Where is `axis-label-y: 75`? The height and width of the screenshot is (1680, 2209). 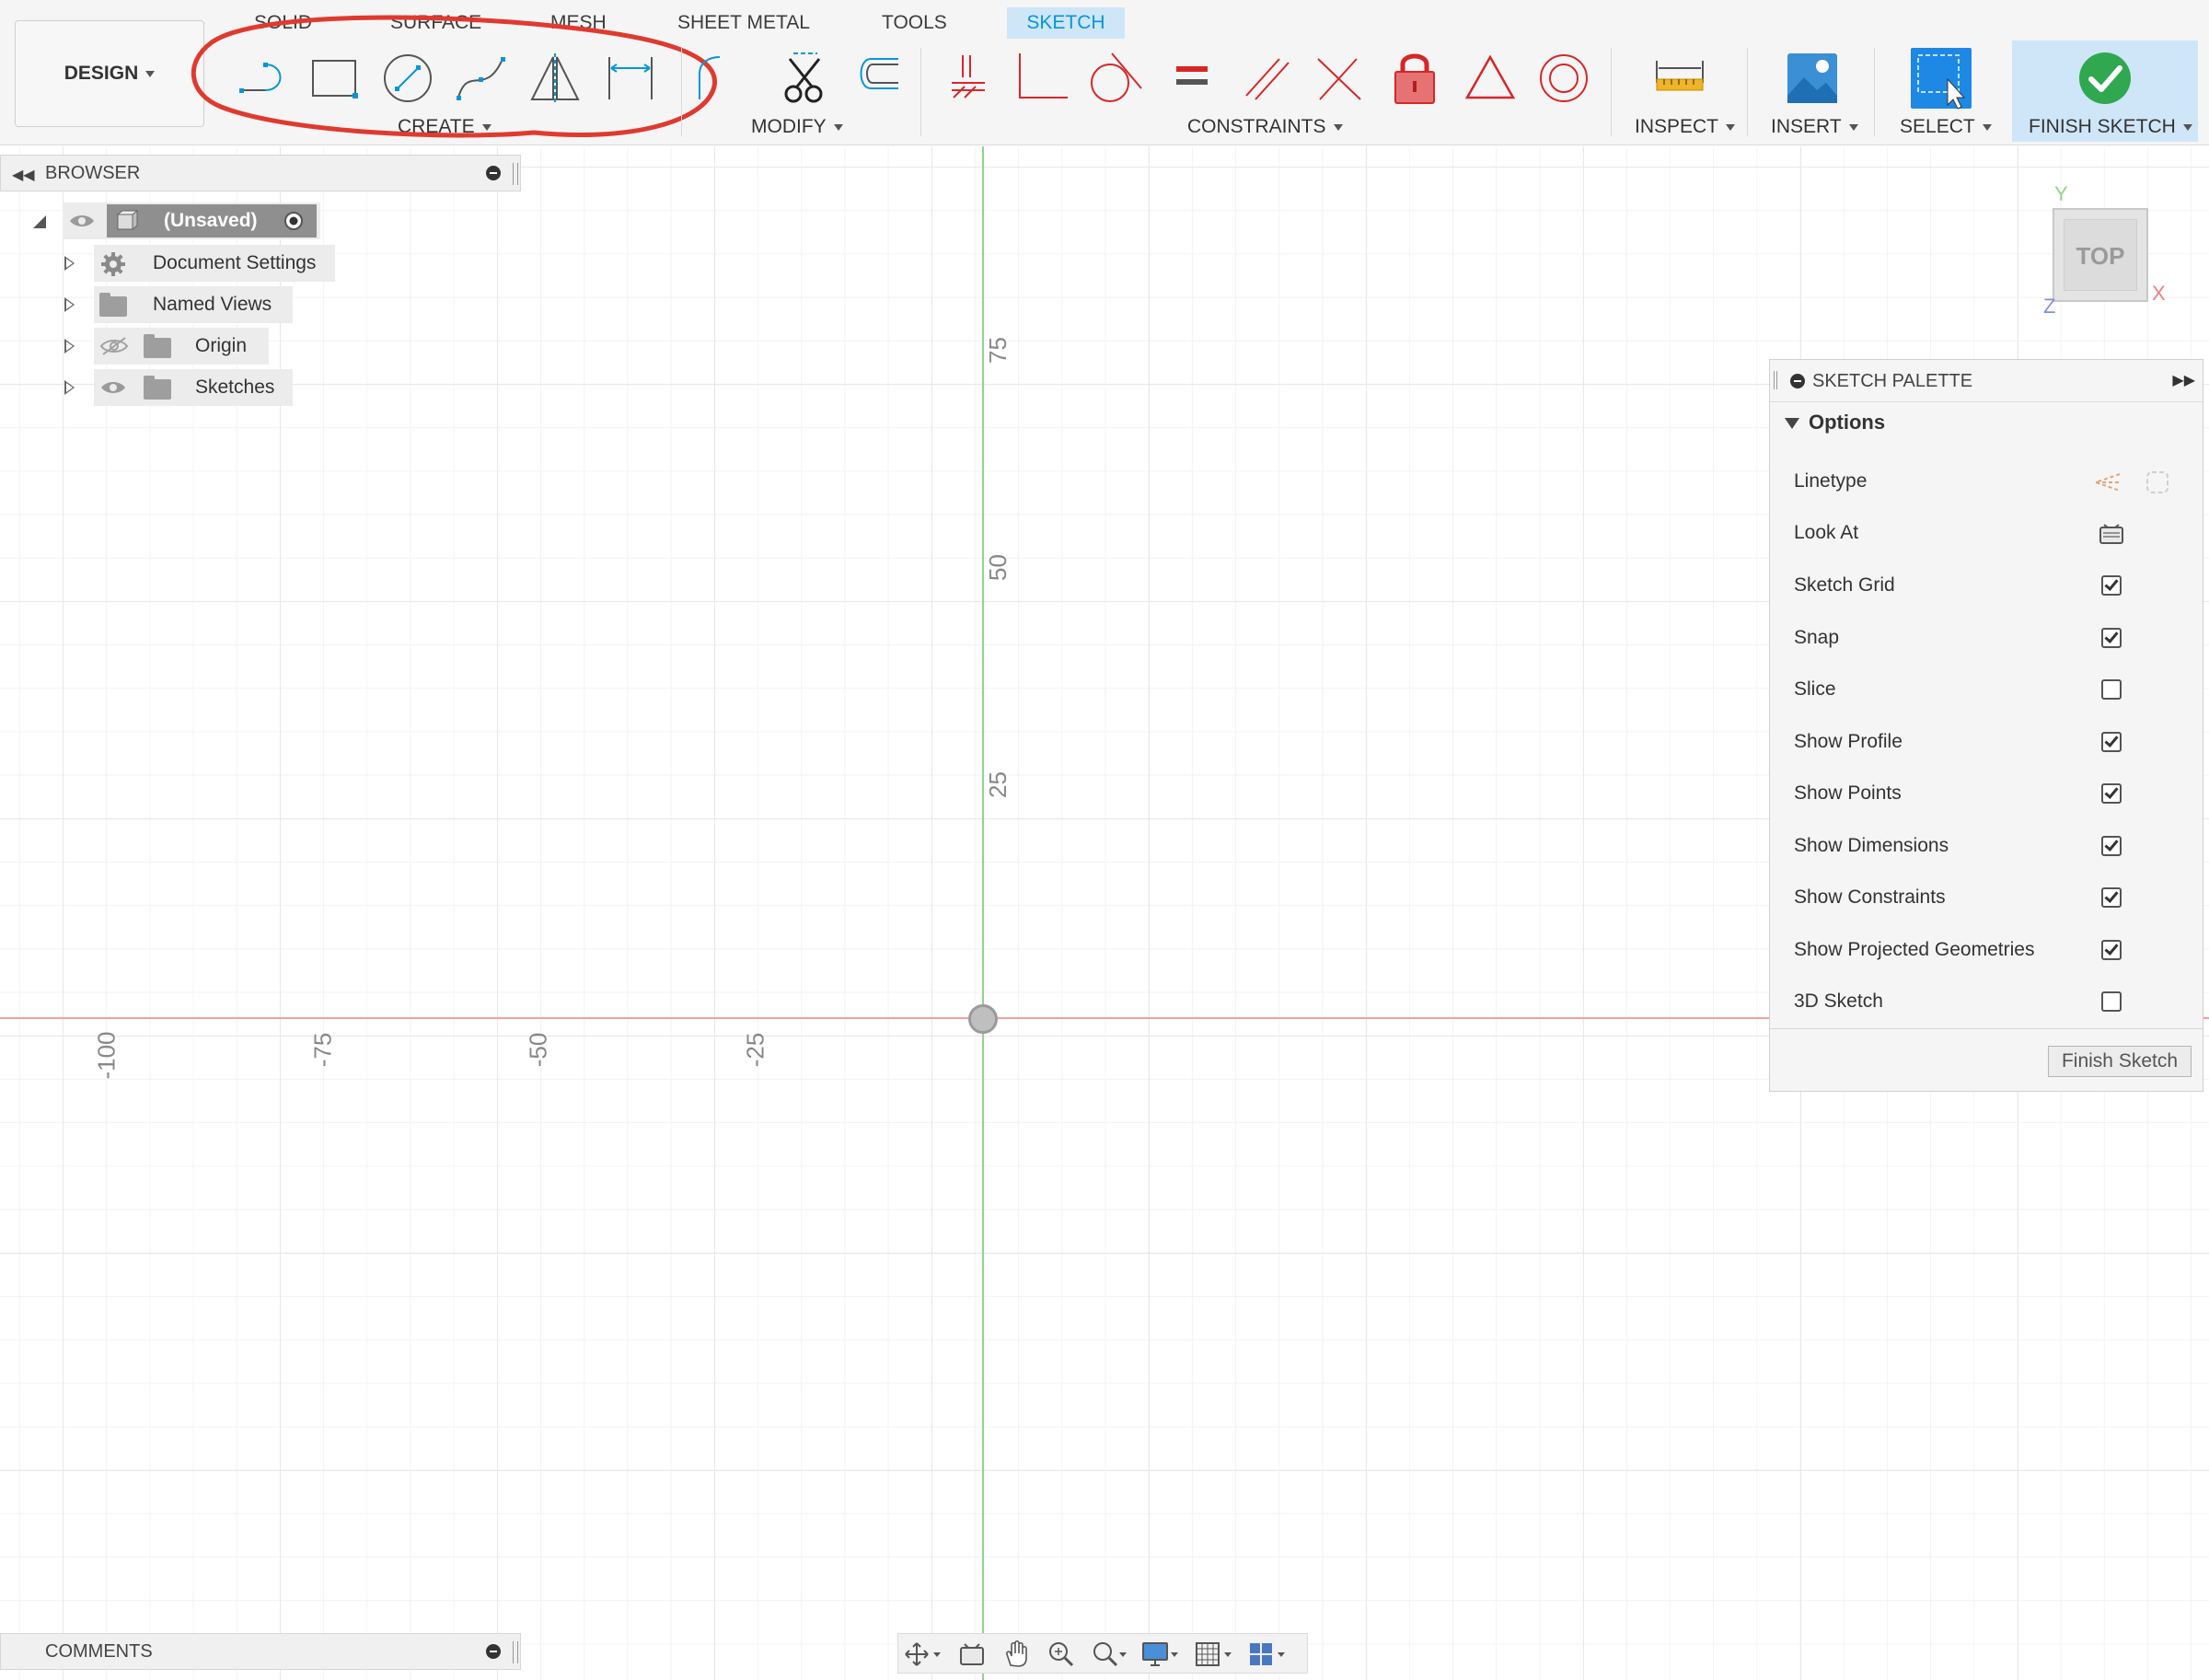 axis-label-y: 75 is located at coordinates (997, 350).